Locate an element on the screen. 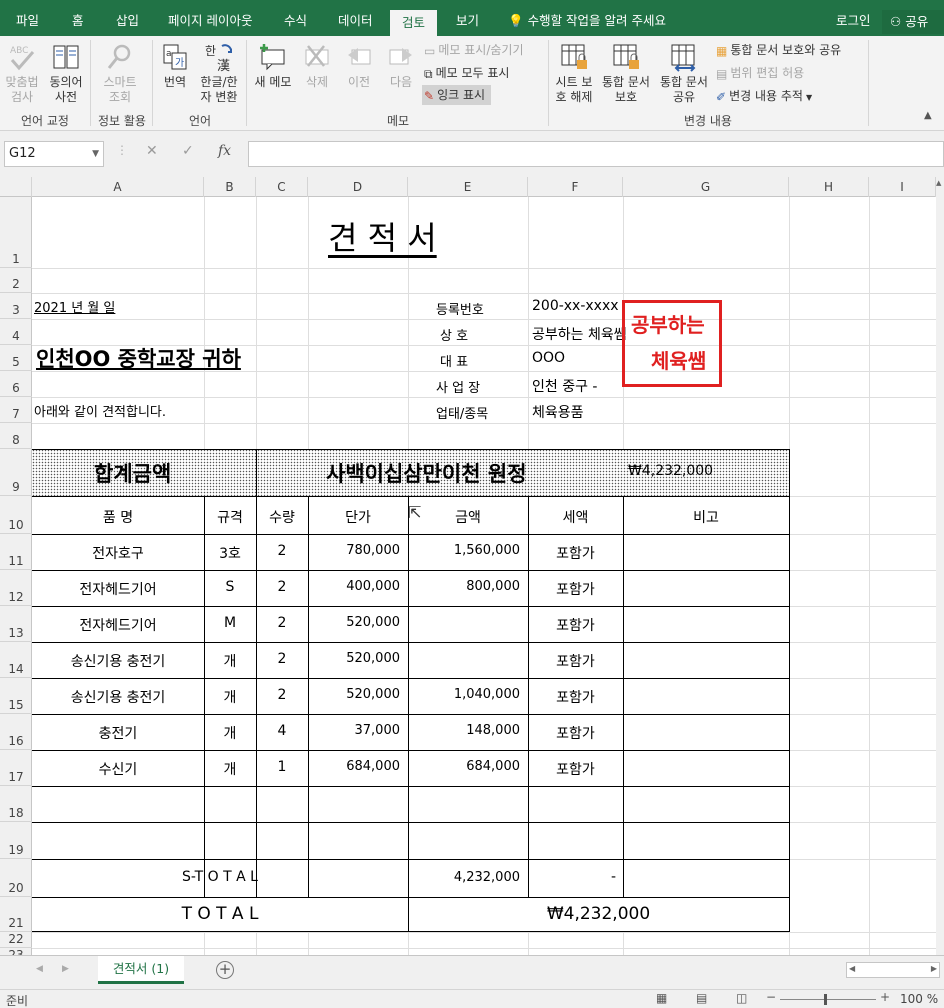 This screenshot has width=944, height=1008. tab-home: 홈 is located at coordinates (78, 21).